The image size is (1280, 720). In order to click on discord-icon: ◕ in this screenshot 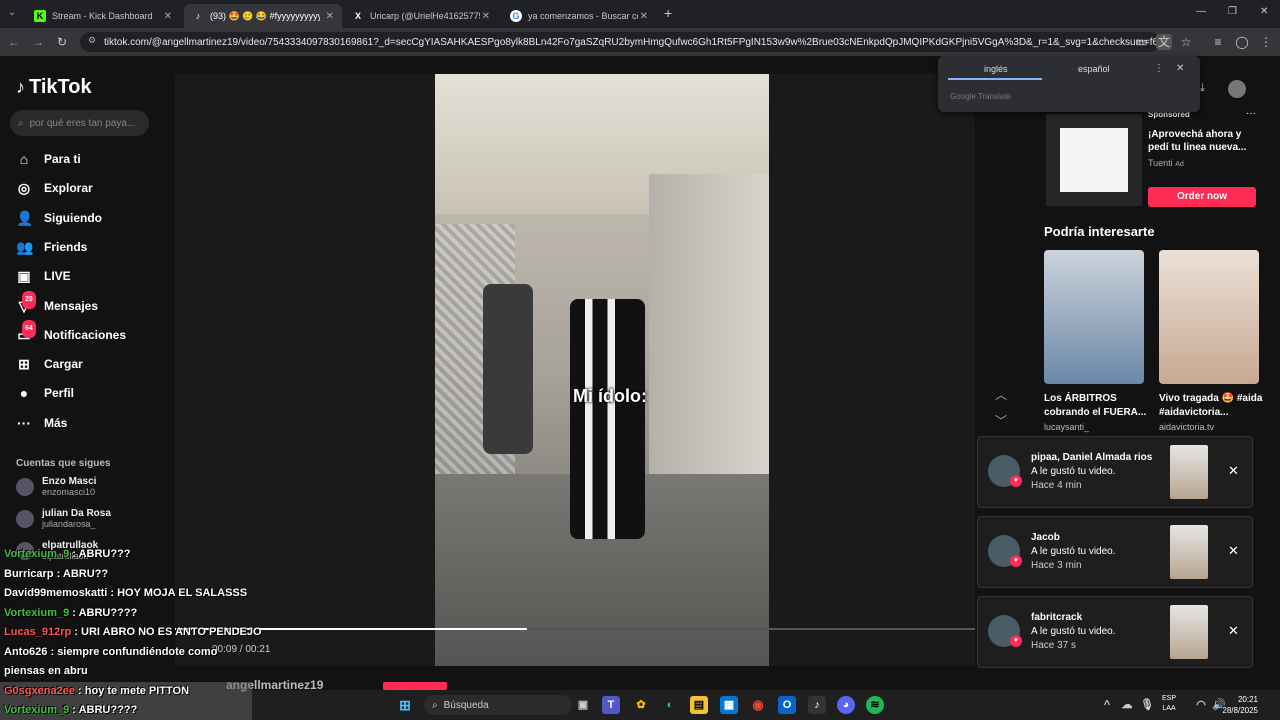, I will do `click(846, 705)`.